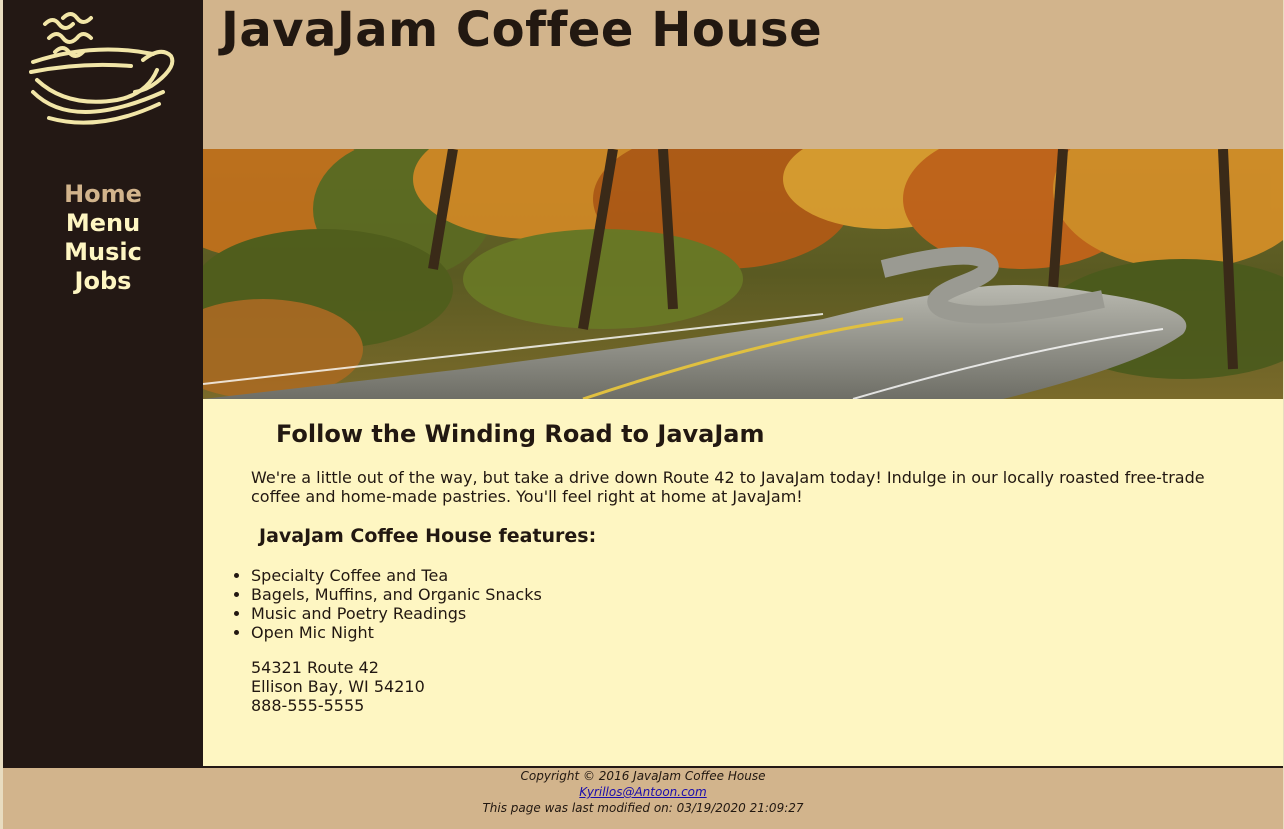 The image size is (1284, 829). I want to click on coffee-cup-logo-icon, so click(102, 68).